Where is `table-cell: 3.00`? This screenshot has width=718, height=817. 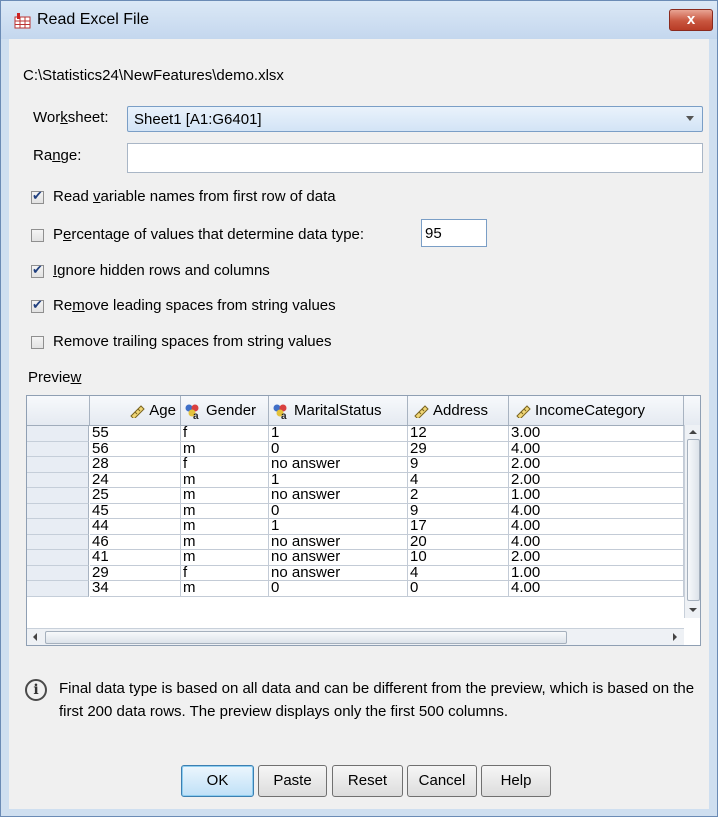
table-cell: 3.00 is located at coordinates (596, 434).